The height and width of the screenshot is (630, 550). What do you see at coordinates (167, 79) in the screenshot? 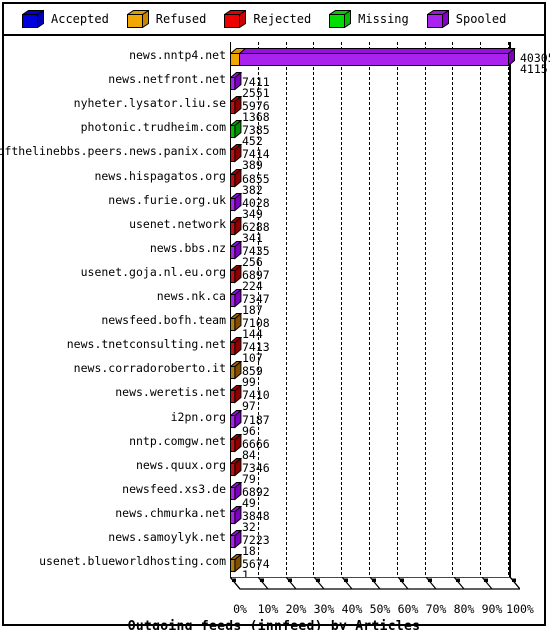
I see `y-axis-label: news.netfront.net` at bounding box center [167, 79].